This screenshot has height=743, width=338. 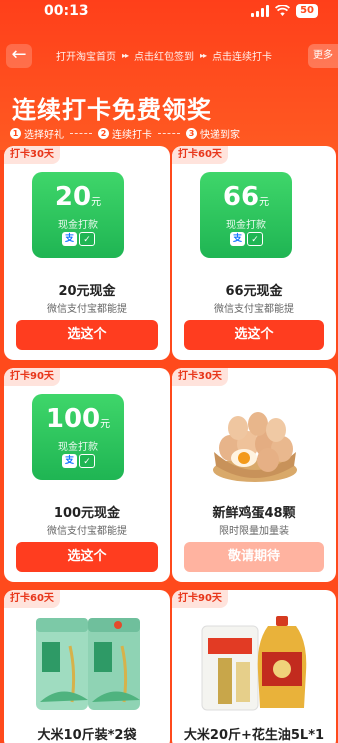 I want to click on signal-icon, so click(x=260, y=11).